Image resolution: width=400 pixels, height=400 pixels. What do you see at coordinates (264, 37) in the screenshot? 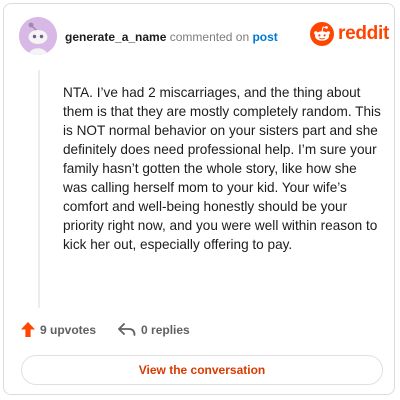
I see `post-link: post` at bounding box center [264, 37].